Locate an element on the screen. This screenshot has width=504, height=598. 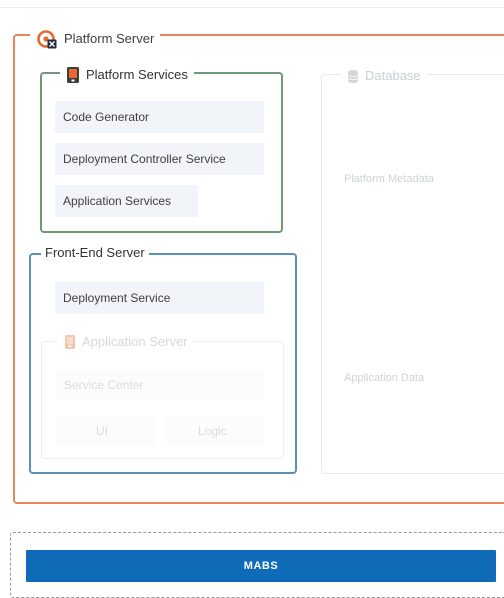
top-strip is located at coordinates (252, 4).